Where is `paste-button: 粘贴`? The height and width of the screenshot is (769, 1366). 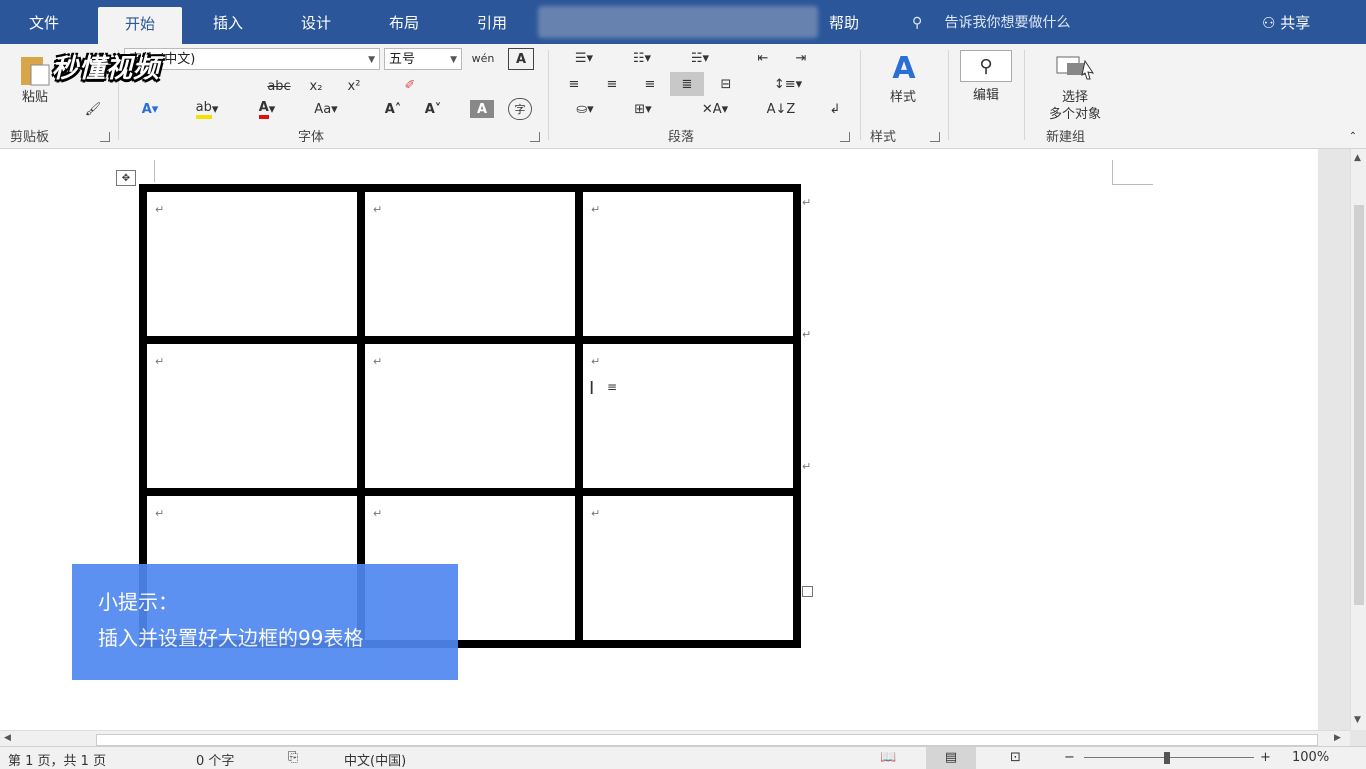 paste-button: 粘贴 is located at coordinates (35, 95).